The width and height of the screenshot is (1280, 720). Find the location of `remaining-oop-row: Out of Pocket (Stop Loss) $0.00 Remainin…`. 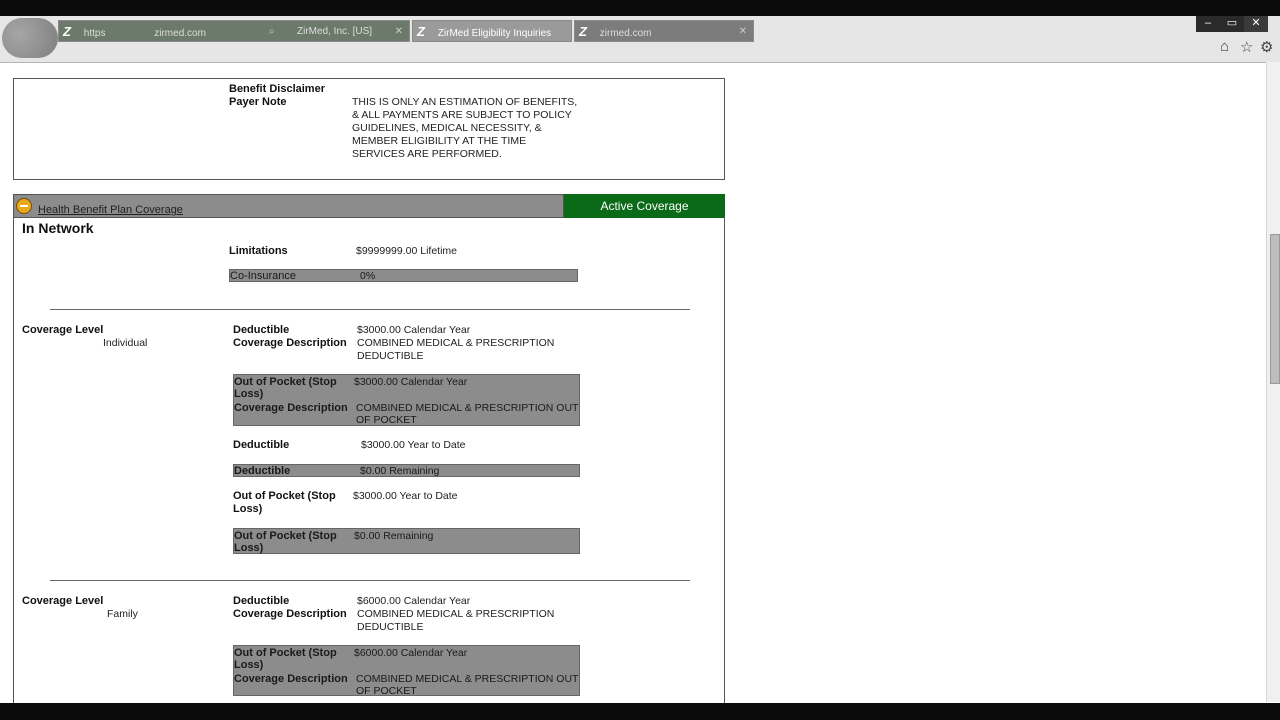

remaining-oop-row: Out of Pocket (Stop Loss) $0.00 Remainin… is located at coordinates (406, 541).